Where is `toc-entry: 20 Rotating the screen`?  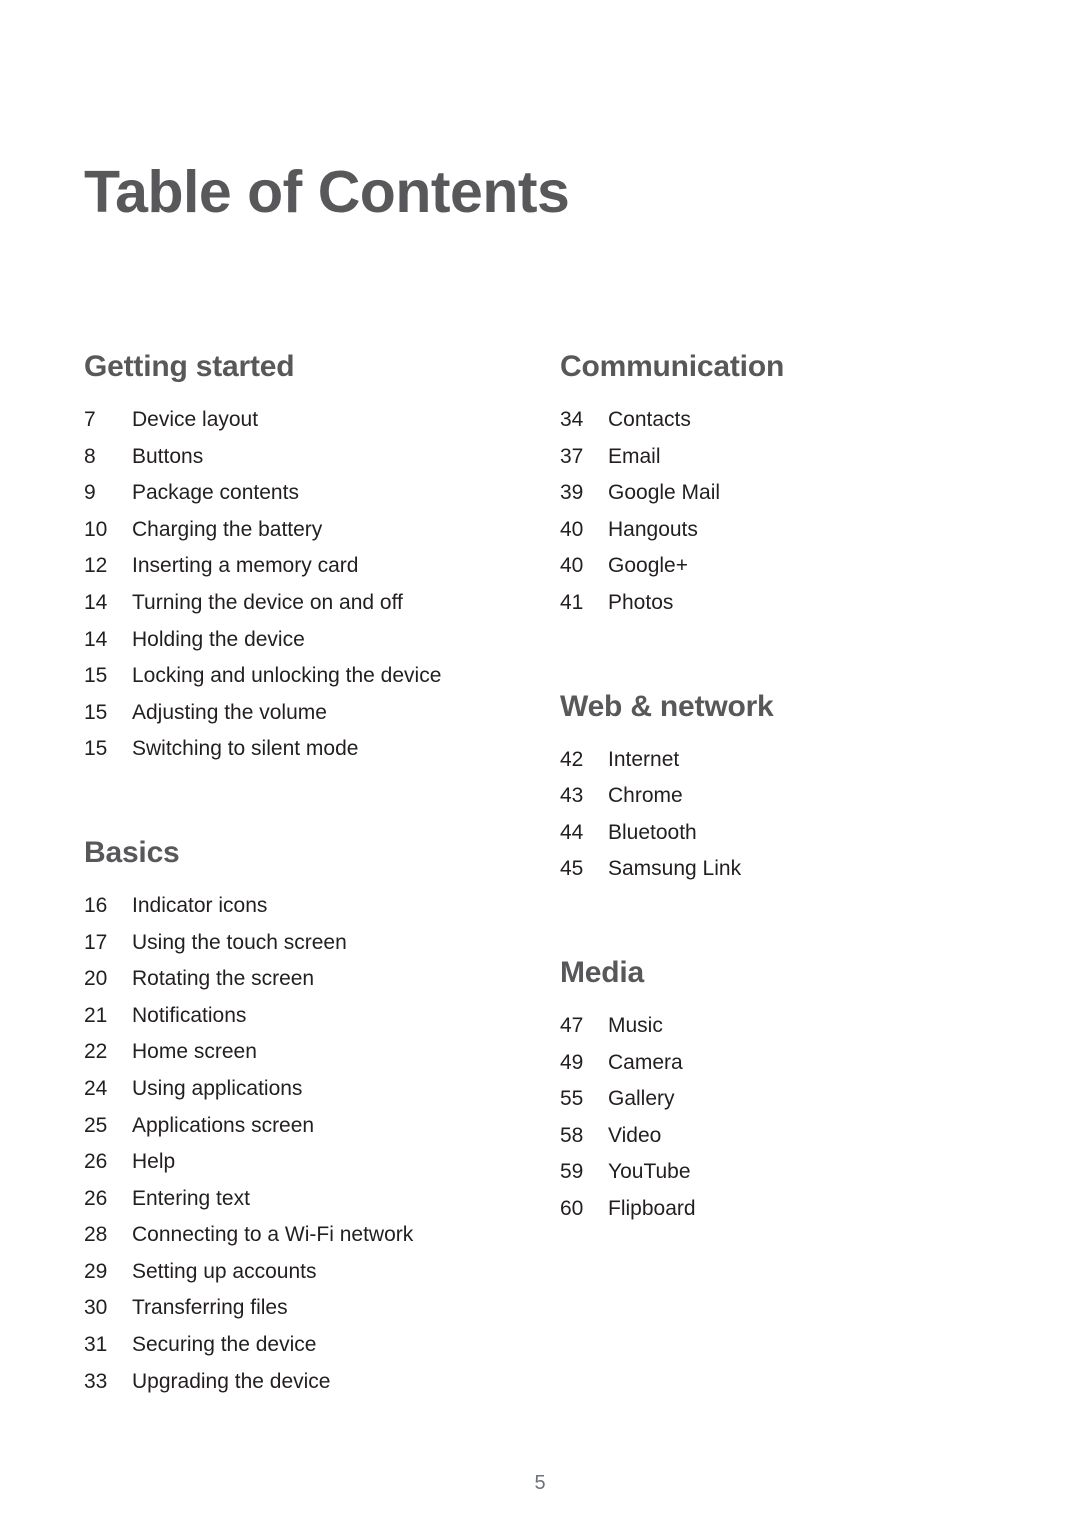 toc-entry: 20 Rotating the screen is located at coordinates (282, 979).